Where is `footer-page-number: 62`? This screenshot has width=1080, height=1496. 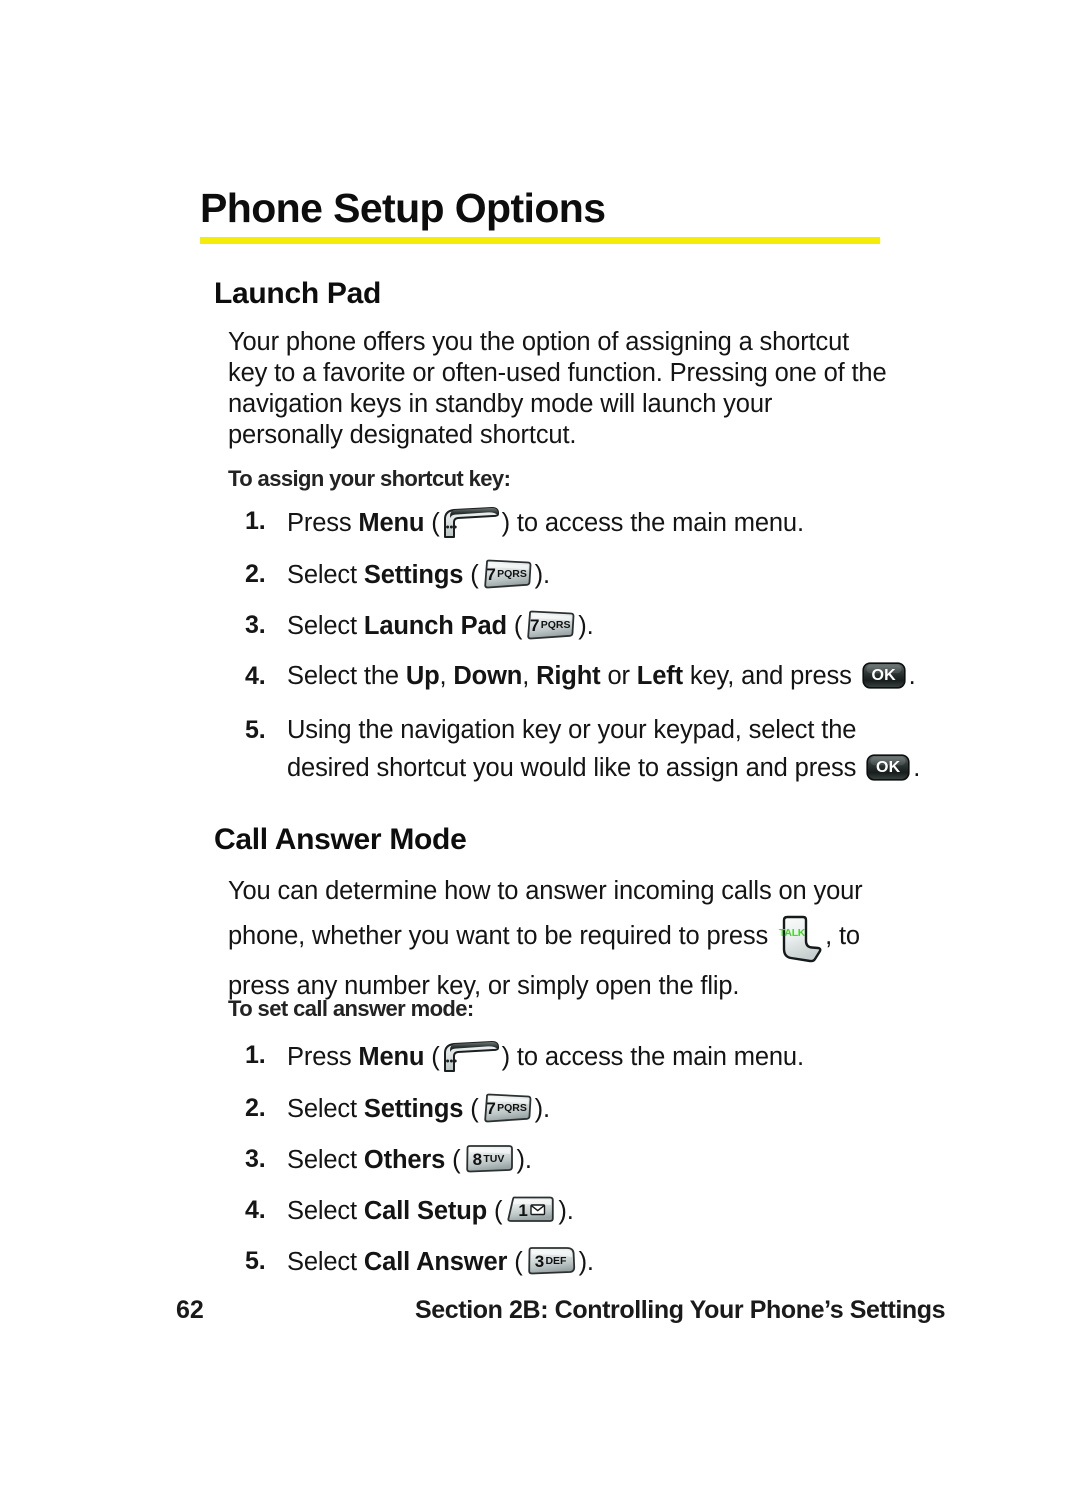
footer-page-number: 62 is located at coordinates (190, 1310).